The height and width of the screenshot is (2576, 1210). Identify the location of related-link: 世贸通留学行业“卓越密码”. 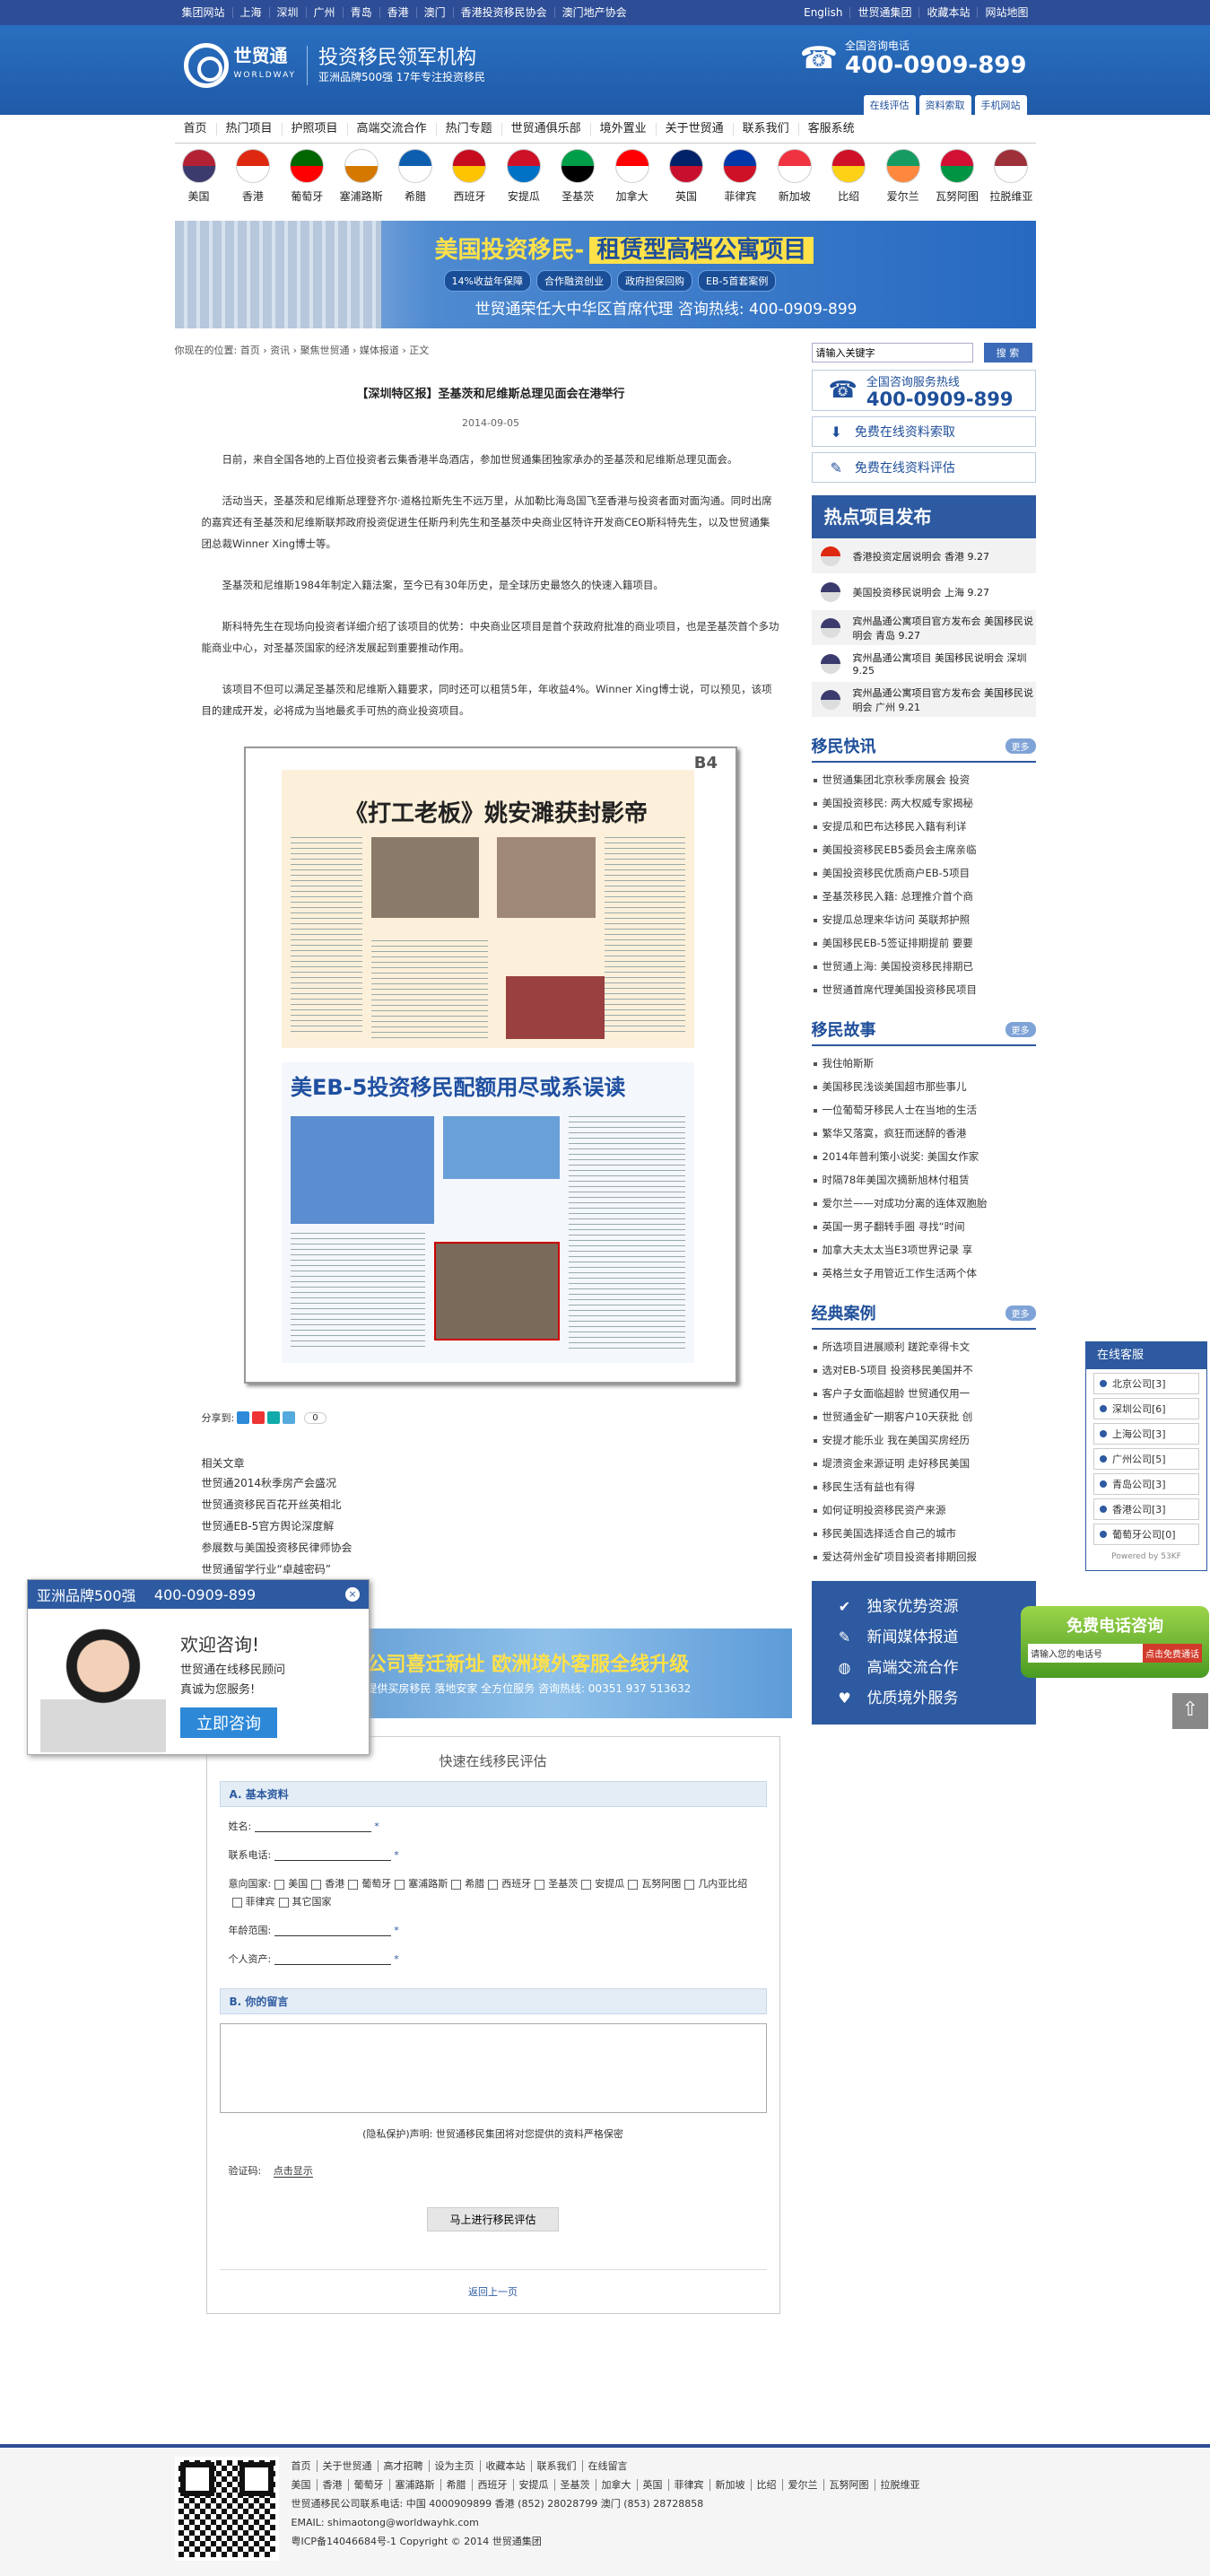
(505, 1570).